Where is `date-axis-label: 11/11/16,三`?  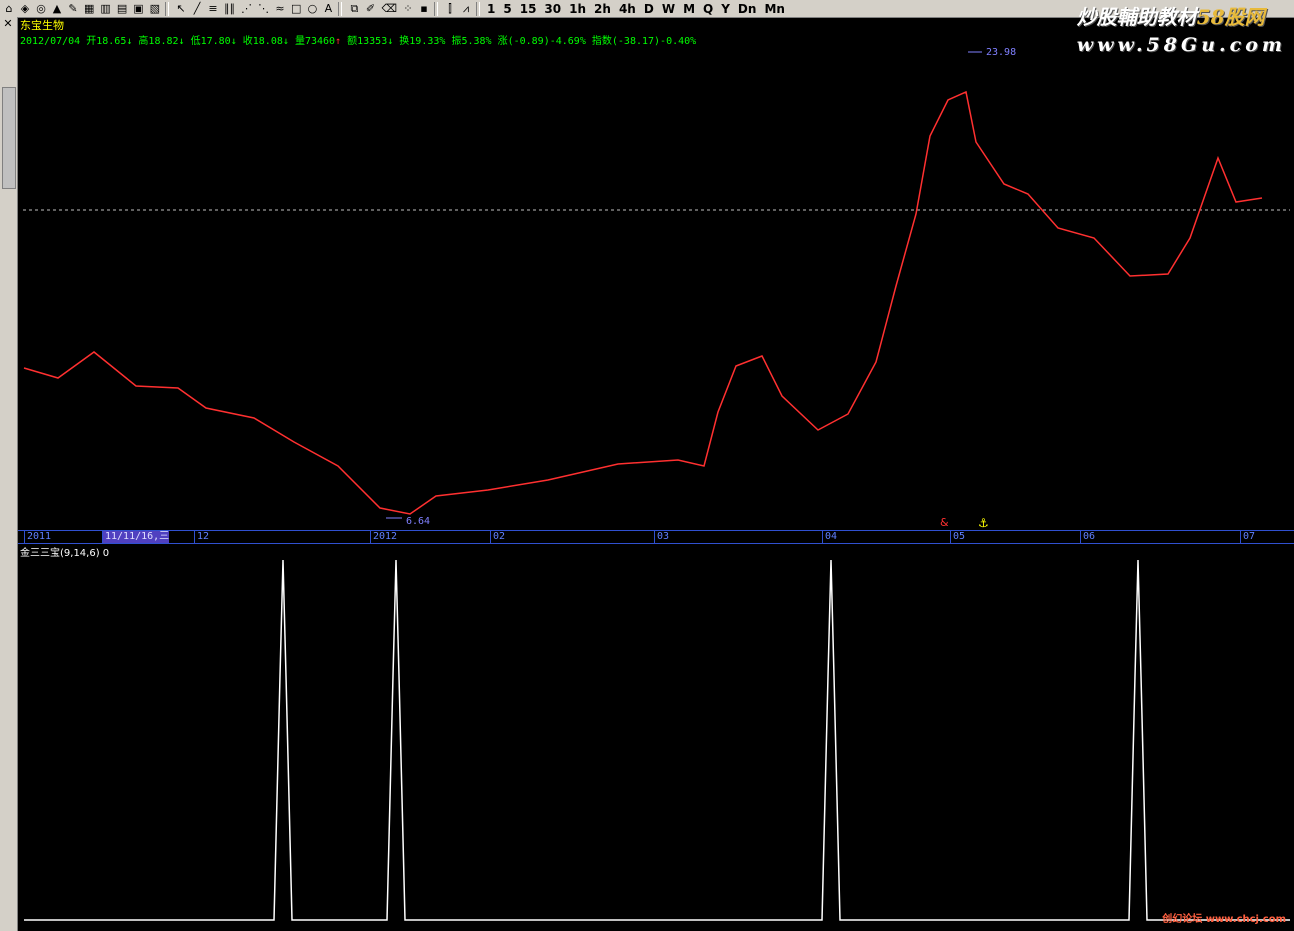 date-axis-label: 11/11/16,三 is located at coordinates (136, 537).